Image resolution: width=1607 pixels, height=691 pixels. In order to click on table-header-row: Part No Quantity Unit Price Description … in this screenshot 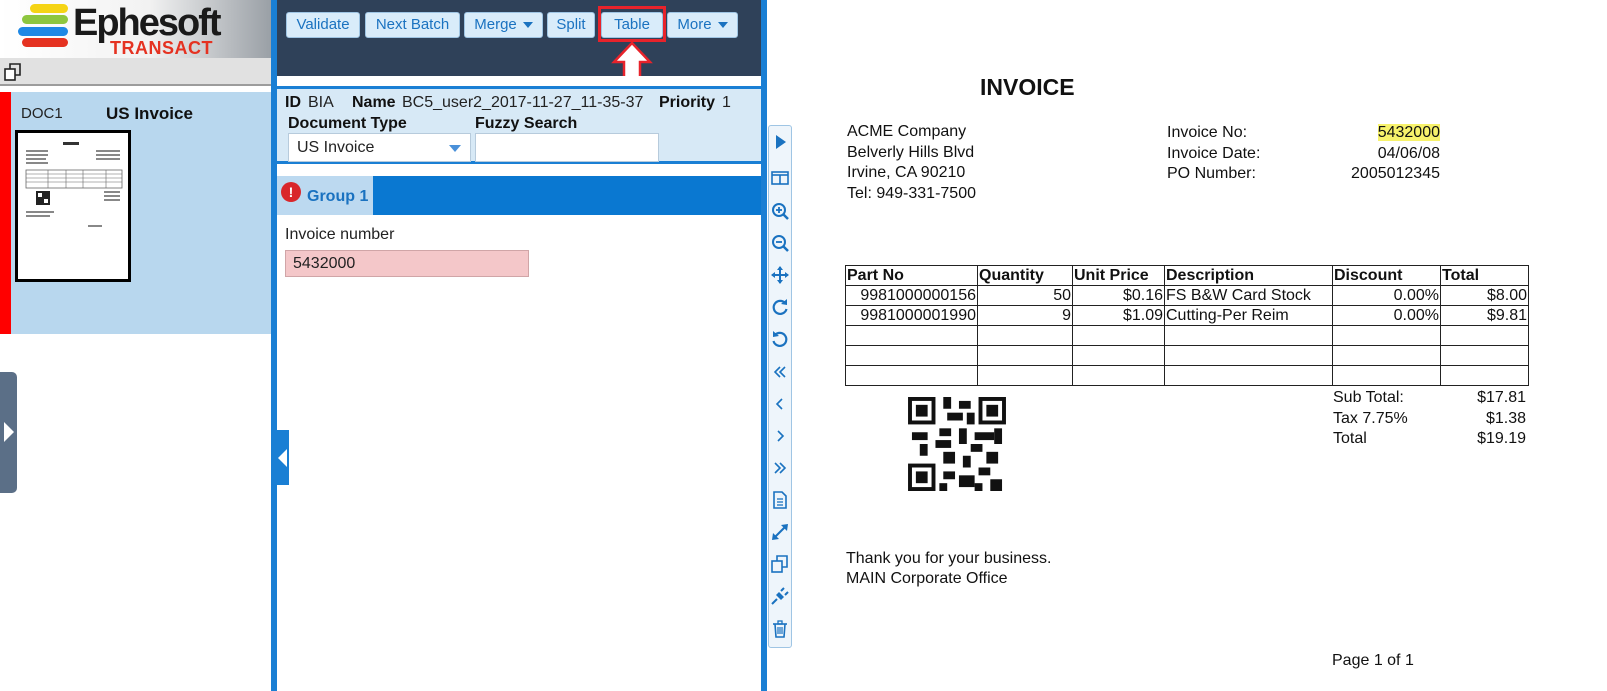, I will do `click(1187, 275)`.